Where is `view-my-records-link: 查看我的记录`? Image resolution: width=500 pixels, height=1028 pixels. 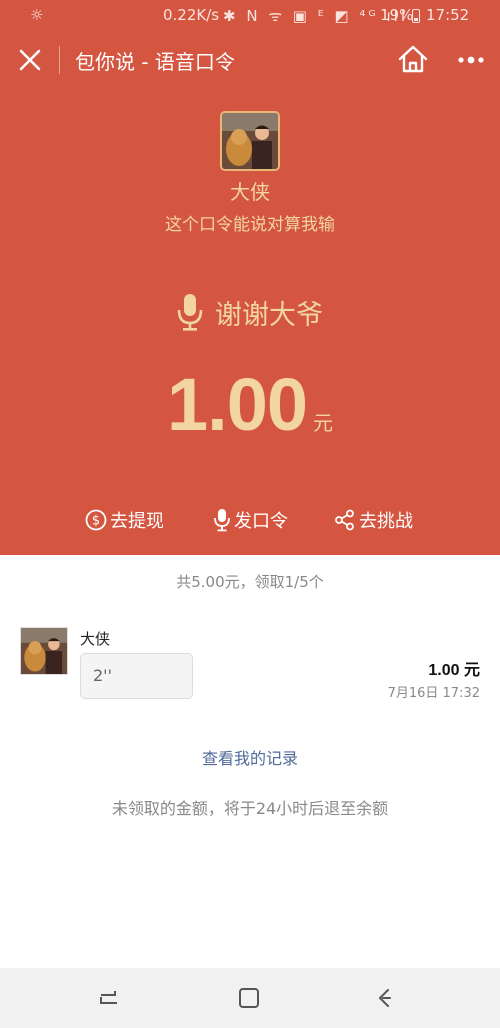 view-my-records-link: 查看我的记录 is located at coordinates (250, 757).